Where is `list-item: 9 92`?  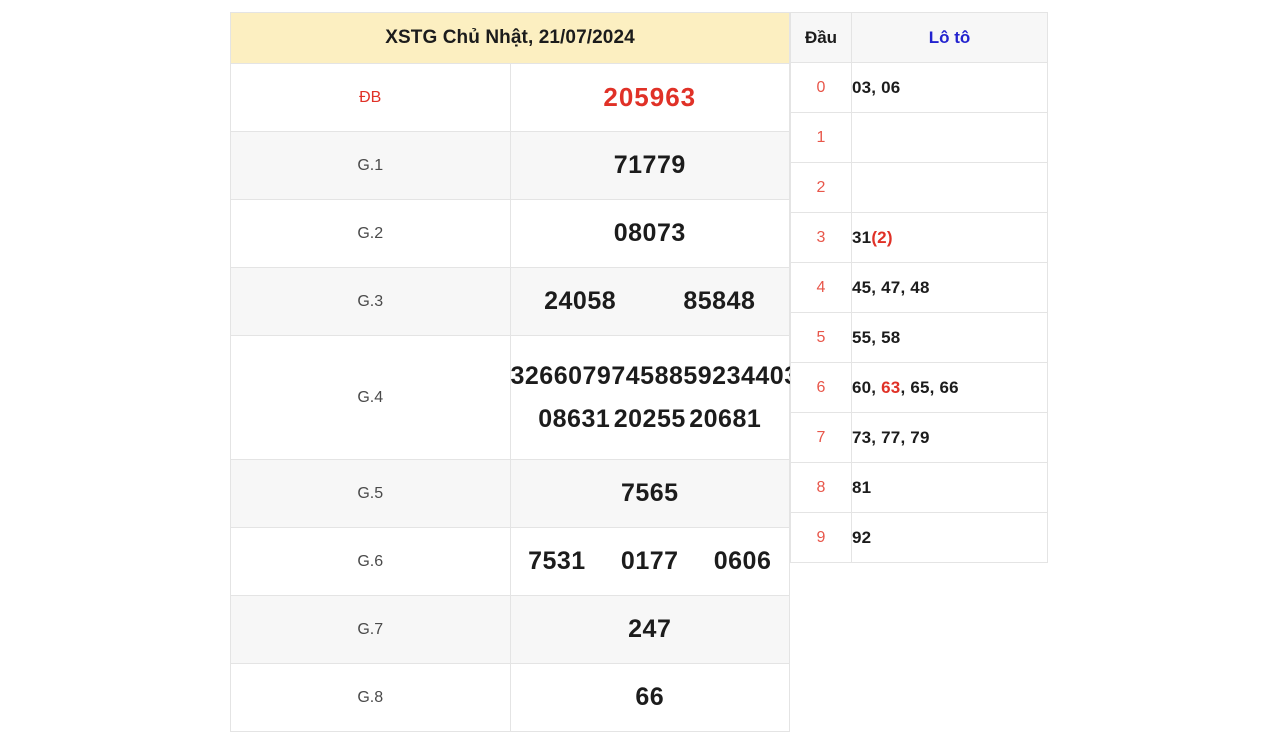 list-item: 9 92 is located at coordinates (919, 537).